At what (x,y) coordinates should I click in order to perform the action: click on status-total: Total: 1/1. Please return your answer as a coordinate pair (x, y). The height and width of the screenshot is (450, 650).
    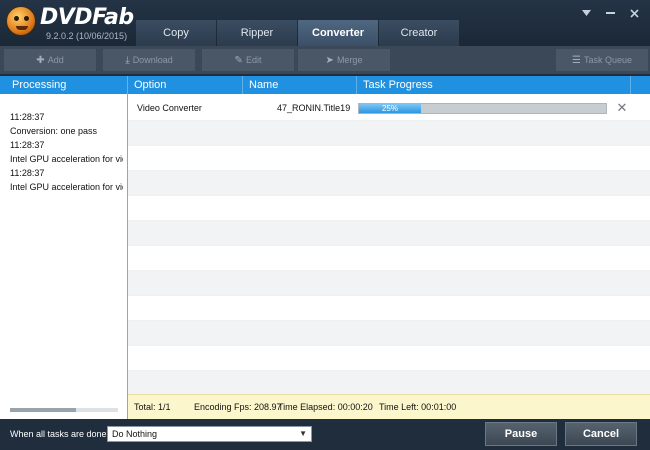
    Looking at the image, I should click on (152, 407).